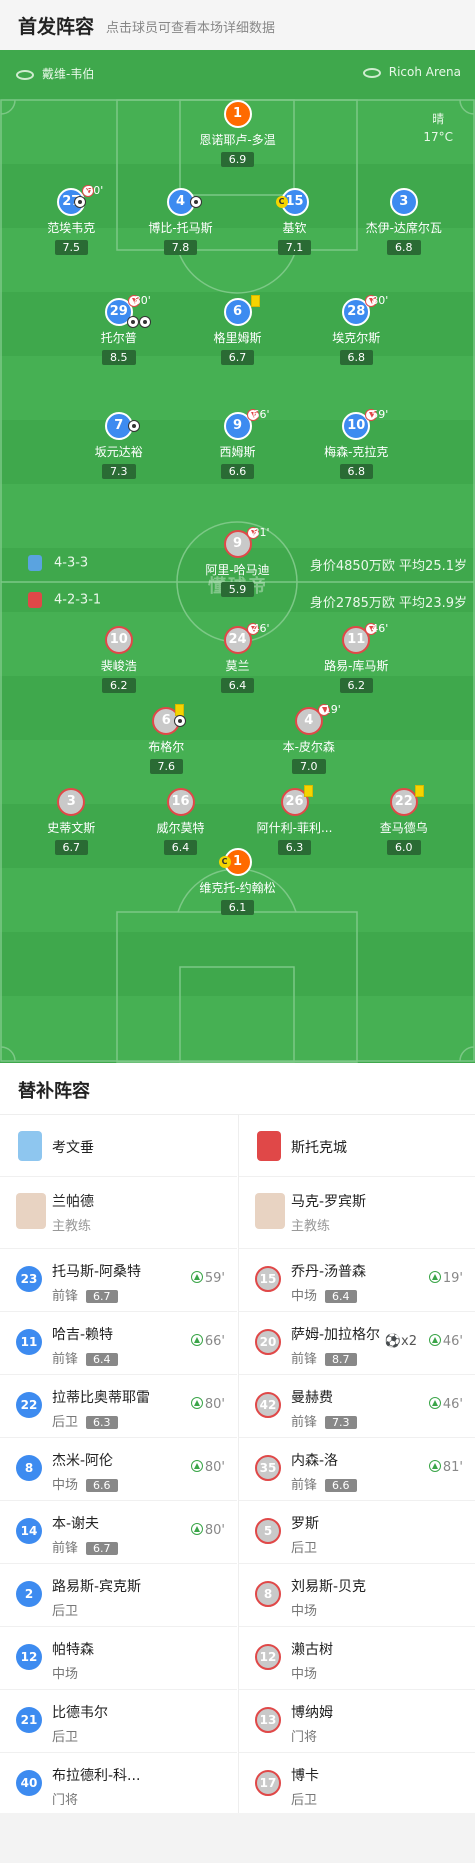 Image resolution: width=475 pixels, height=1863 pixels. I want to click on sub-row: 35 内森-洛 前锋 6.6 81', so click(357, 1469).